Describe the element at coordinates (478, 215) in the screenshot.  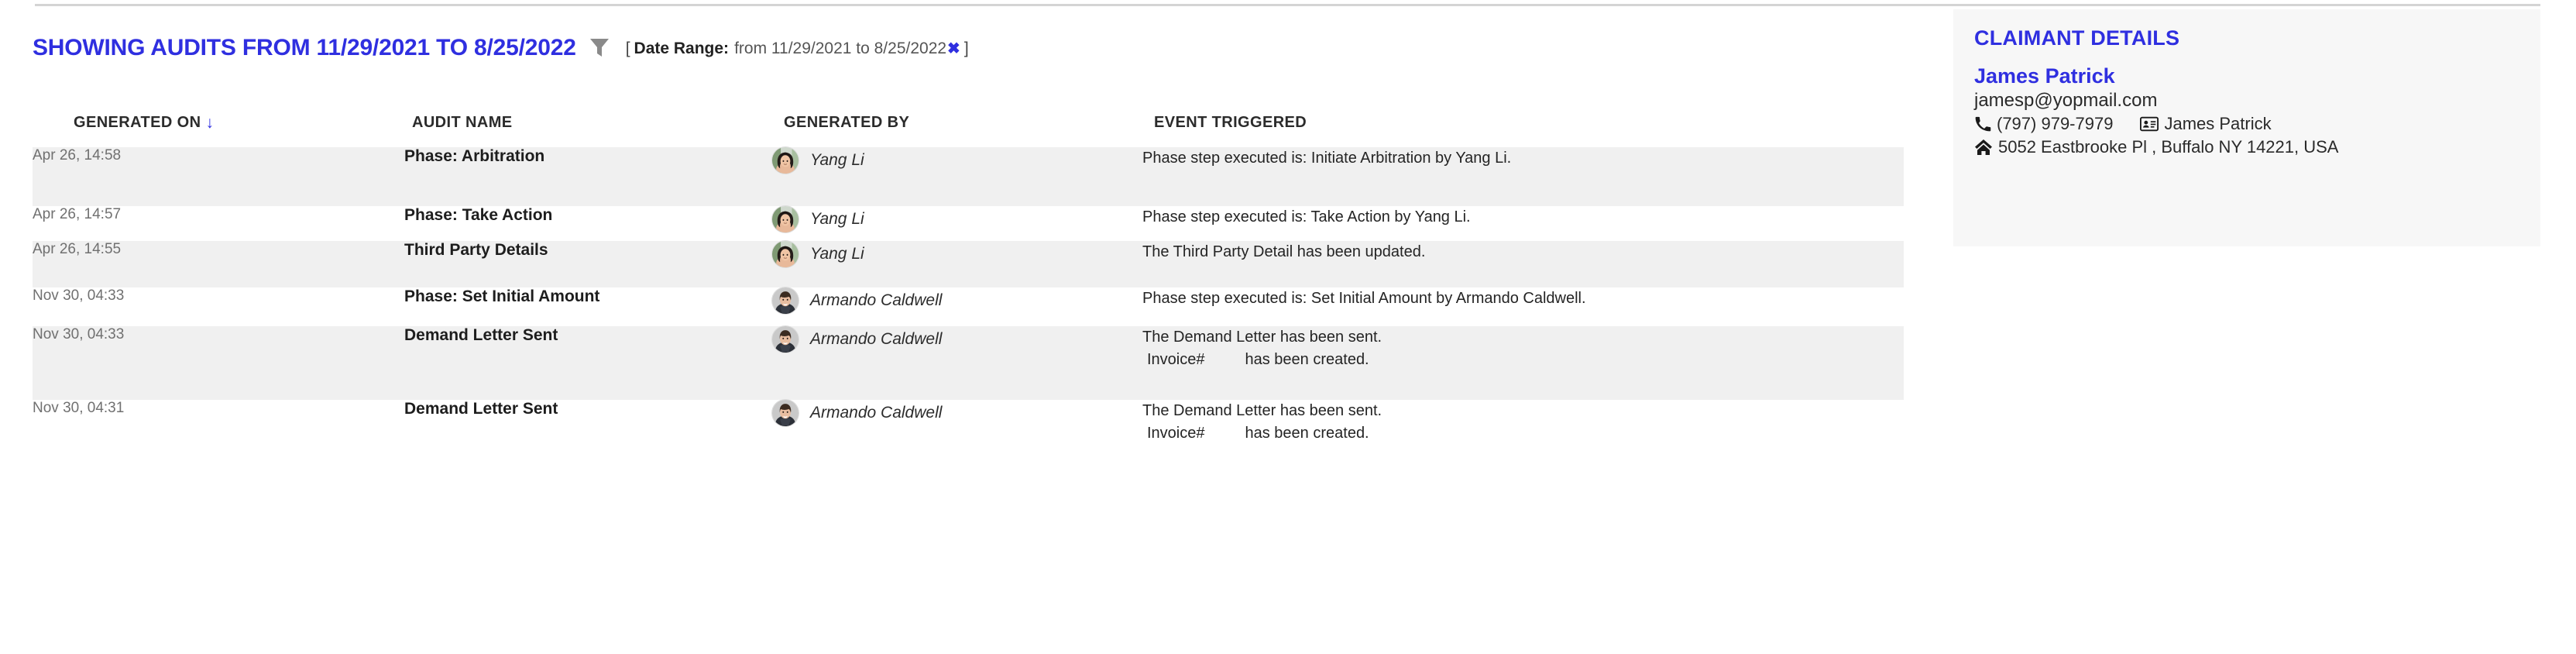
I see `cell-audit-name: Phase: Take Action` at that location.